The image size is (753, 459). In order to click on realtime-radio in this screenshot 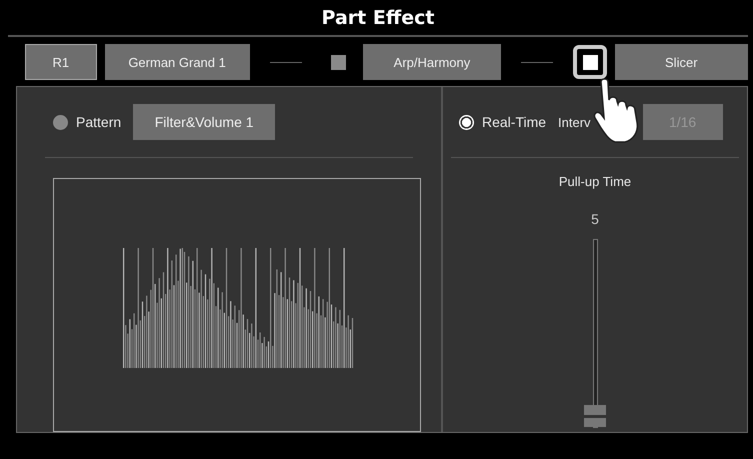, I will do `click(466, 122)`.